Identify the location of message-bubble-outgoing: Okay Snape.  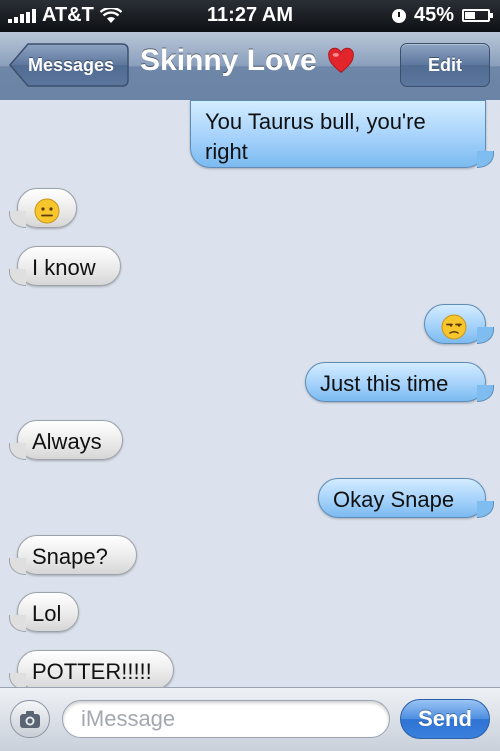
(406, 498).